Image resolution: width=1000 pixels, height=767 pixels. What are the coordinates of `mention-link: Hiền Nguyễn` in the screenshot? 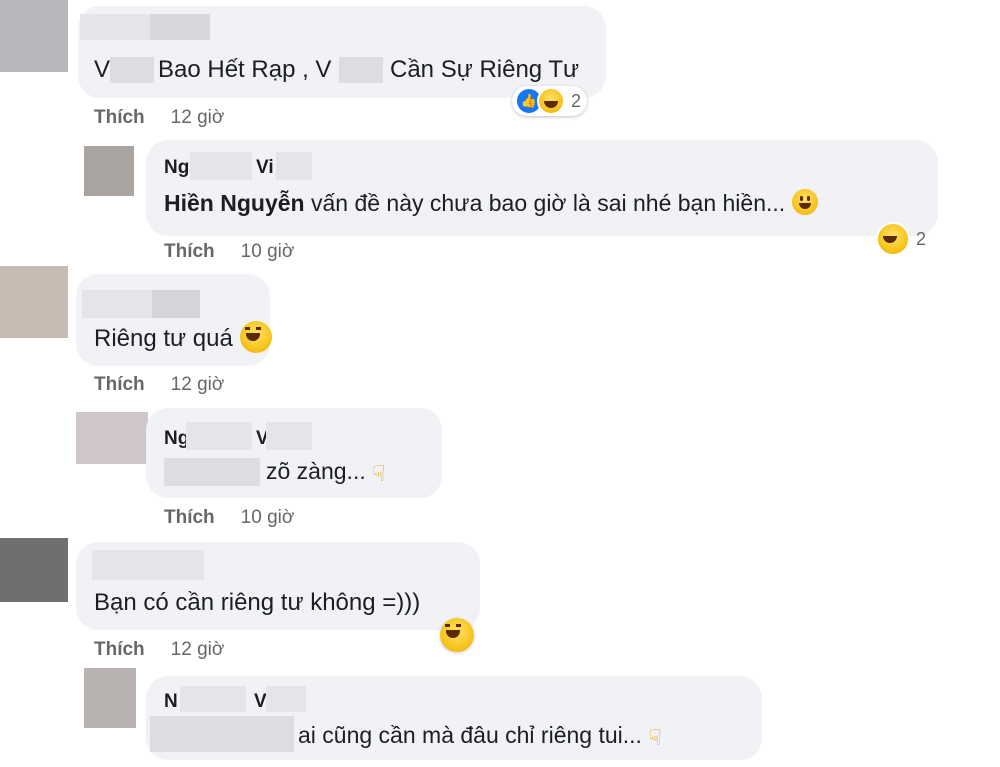 It's located at (234, 203).